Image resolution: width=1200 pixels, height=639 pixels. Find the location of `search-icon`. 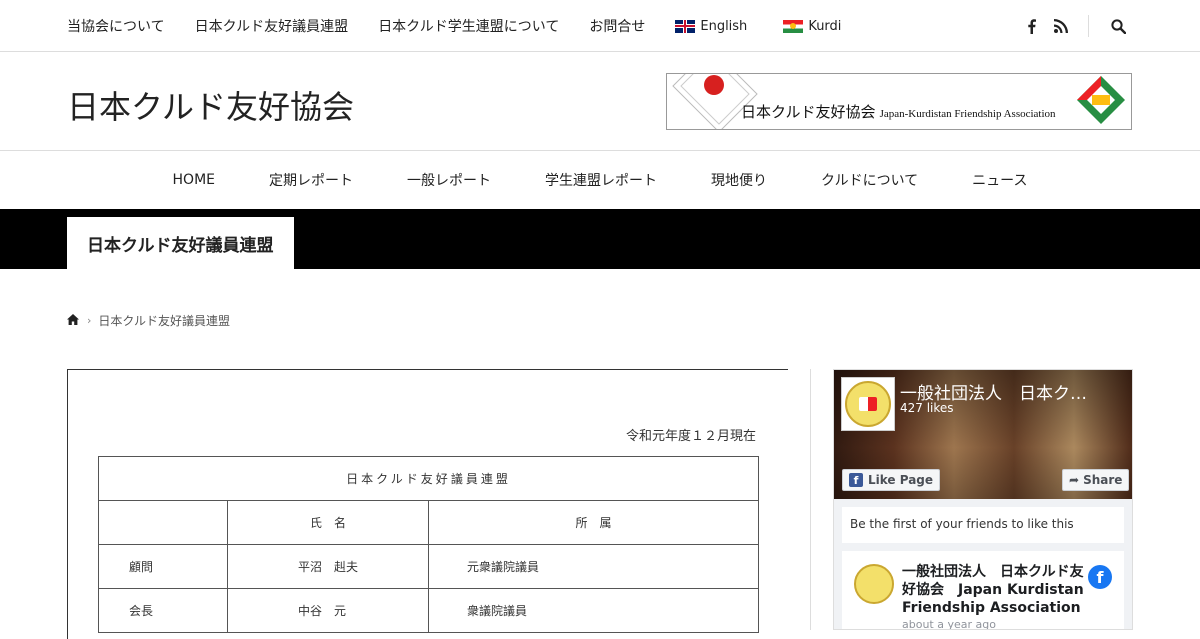

search-icon is located at coordinates (1118, 26).